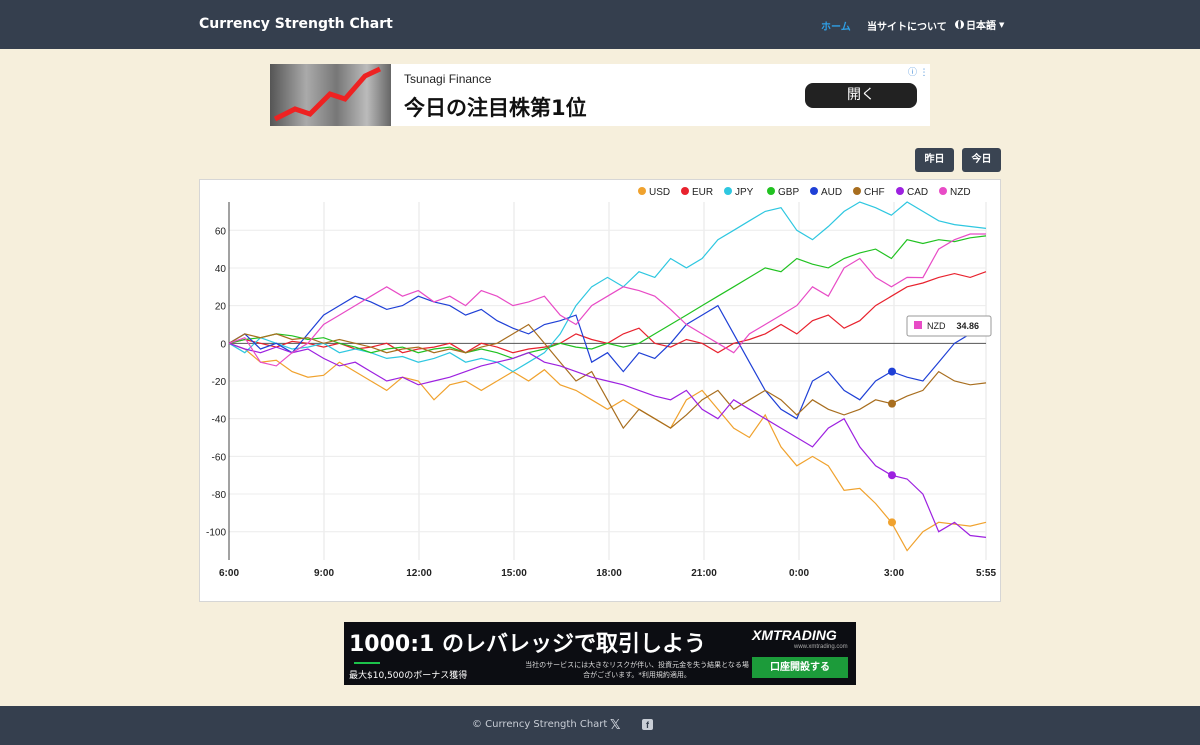 This screenshot has width=1200, height=745. Describe the element at coordinates (981, 160) in the screenshot. I see `today-button: 今日` at that location.